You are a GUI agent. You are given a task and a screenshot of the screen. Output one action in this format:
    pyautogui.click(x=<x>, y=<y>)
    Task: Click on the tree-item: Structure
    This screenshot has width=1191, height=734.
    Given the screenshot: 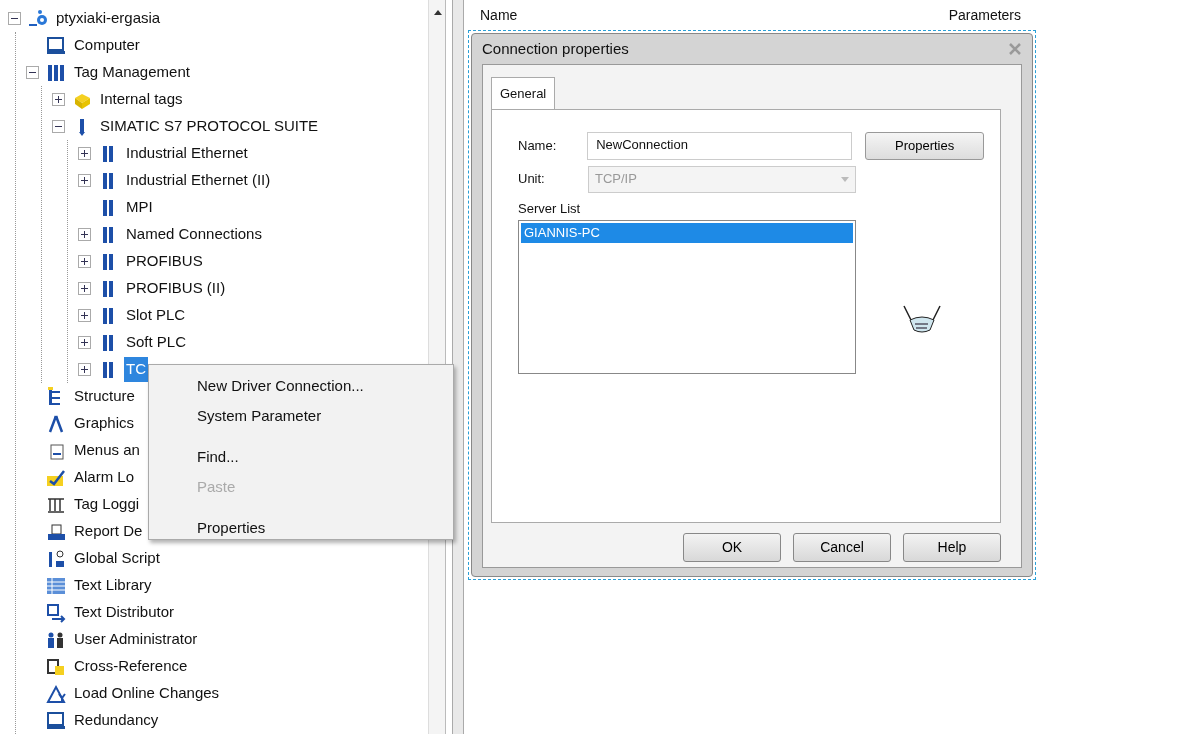 What is the action you would take?
    pyautogui.click(x=104, y=396)
    